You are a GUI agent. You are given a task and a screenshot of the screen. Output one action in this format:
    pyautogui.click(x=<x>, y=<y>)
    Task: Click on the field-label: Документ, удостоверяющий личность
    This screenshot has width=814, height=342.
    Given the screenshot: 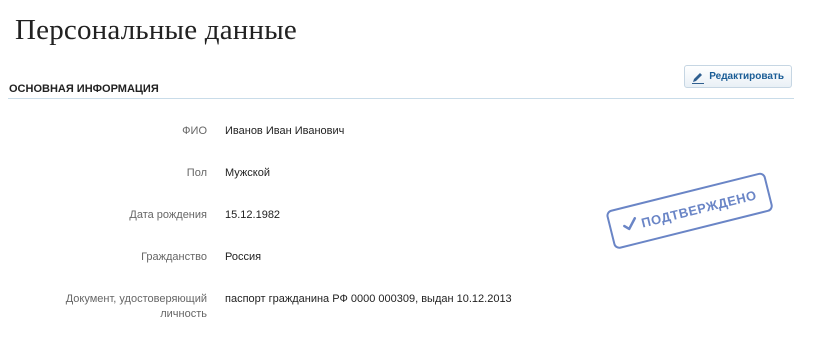 What is the action you would take?
    pyautogui.click(x=103, y=307)
    